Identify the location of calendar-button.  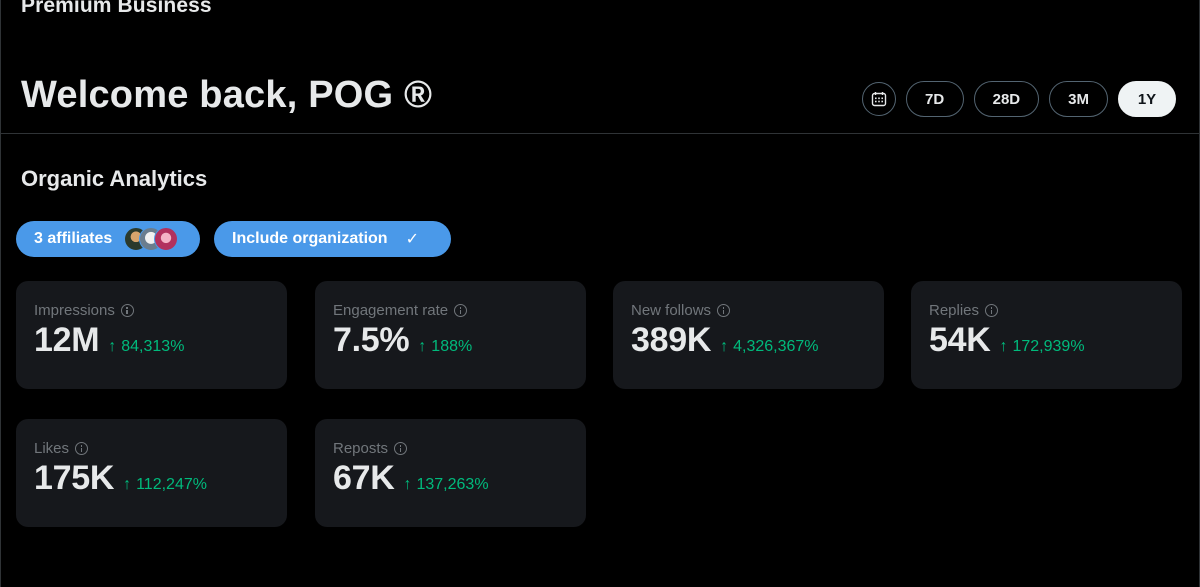
(878, 99).